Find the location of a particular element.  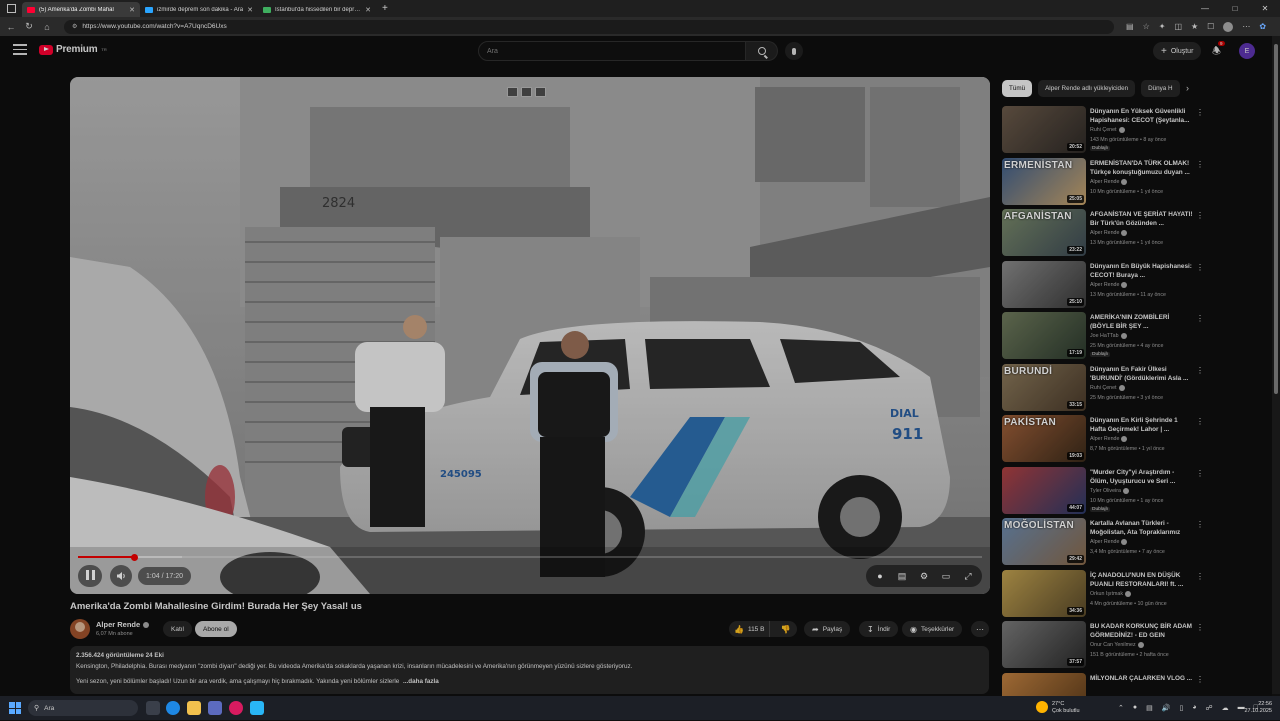

browser-tab: İstanbul'da hissedilen bir deprem ✕ is located at coordinates (317, 9).